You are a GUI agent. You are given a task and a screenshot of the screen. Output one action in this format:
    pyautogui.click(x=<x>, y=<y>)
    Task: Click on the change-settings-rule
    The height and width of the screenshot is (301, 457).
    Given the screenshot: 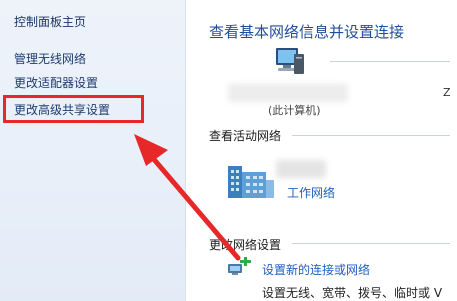 What is the action you would take?
    pyautogui.click(x=371, y=243)
    